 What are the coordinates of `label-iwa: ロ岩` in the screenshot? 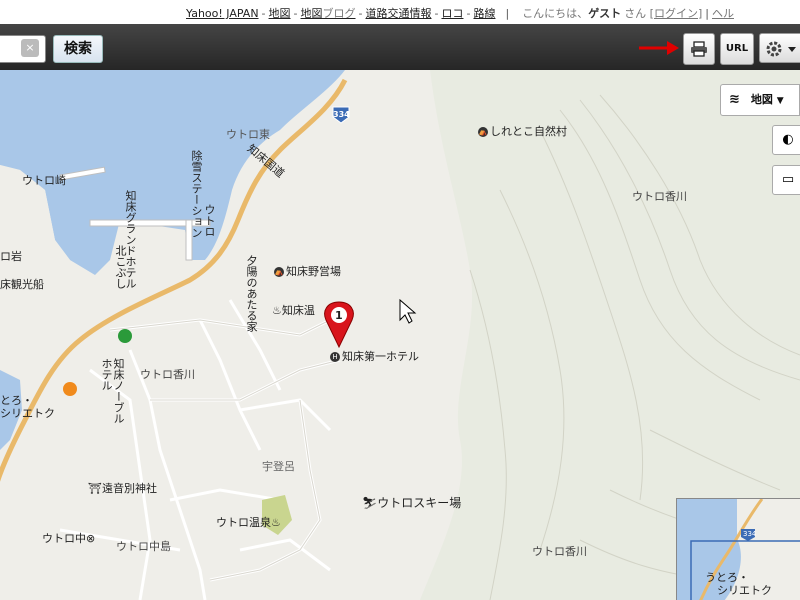 It's located at (11, 256).